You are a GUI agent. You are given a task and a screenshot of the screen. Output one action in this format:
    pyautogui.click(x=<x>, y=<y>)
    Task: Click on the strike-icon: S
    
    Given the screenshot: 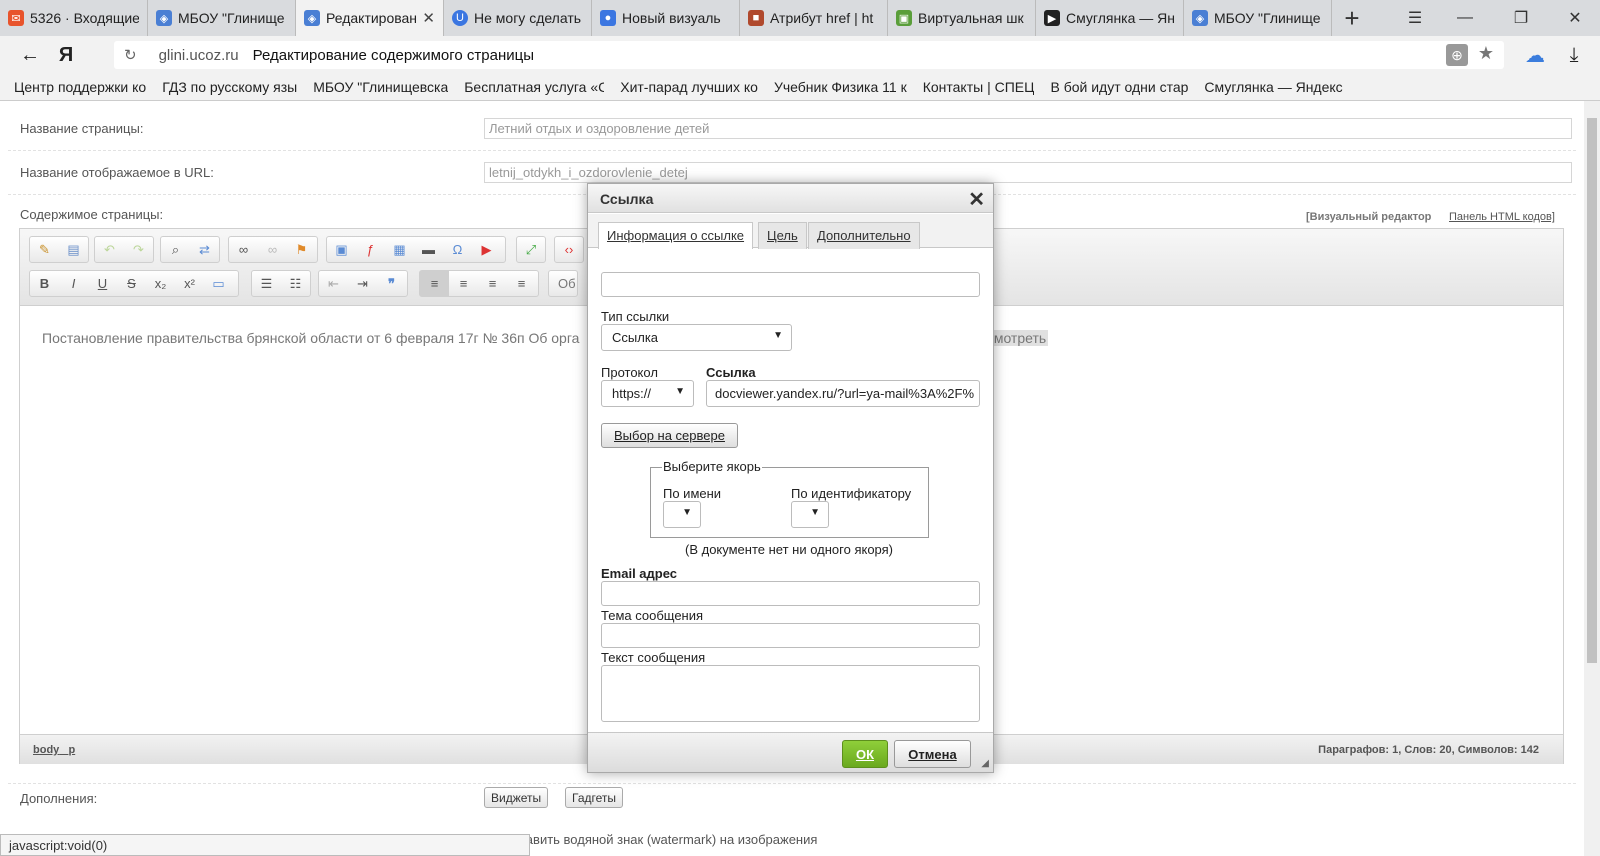 What is the action you would take?
    pyautogui.click(x=131, y=283)
    